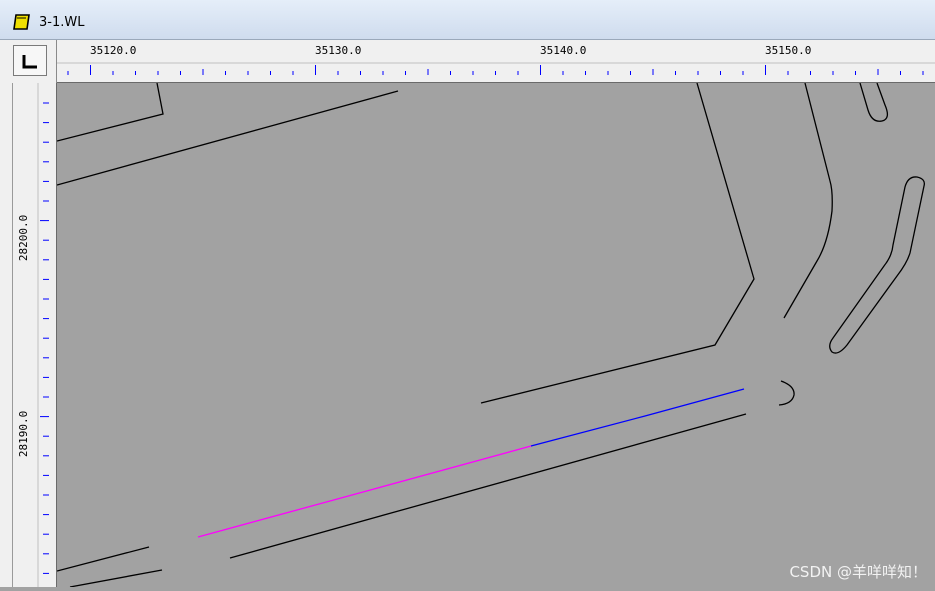 Image resolution: width=935 pixels, height=591 pixels. I want to click on ruler-x-label: 35120.0, so click(113, 50).